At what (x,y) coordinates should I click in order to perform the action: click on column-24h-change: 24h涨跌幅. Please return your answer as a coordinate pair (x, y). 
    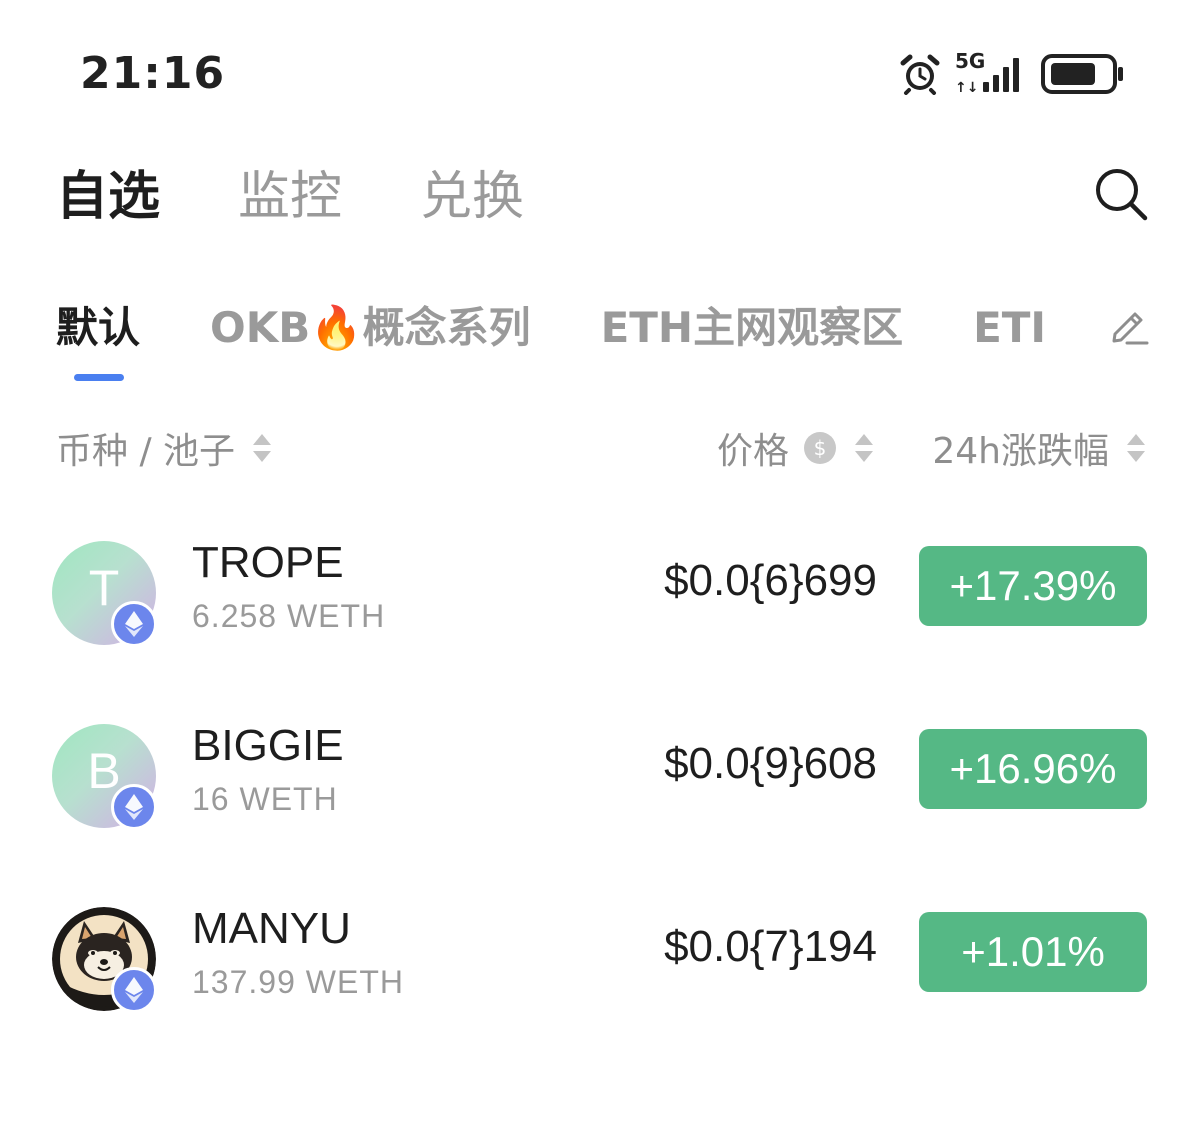
    Looking at the image, I should click on (1040, 448).